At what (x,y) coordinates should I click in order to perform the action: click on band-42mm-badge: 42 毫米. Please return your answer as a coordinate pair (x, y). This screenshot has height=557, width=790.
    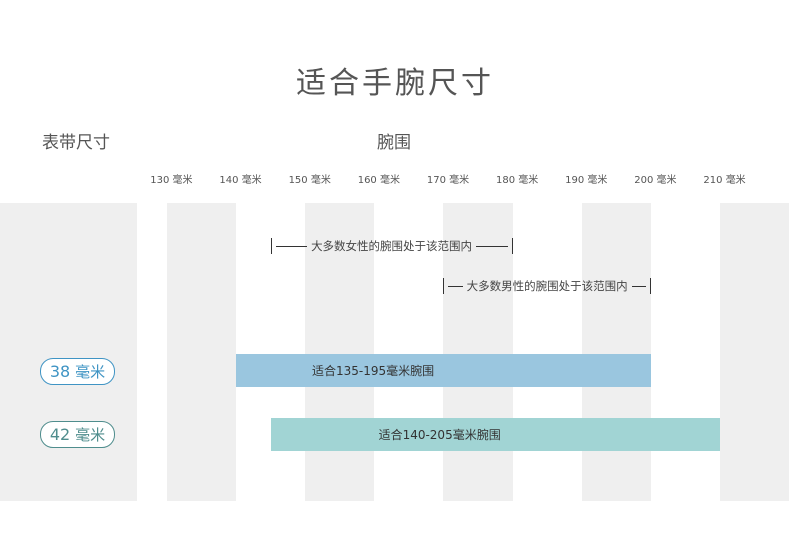
    Looking at the image, I should click on (77, 434).